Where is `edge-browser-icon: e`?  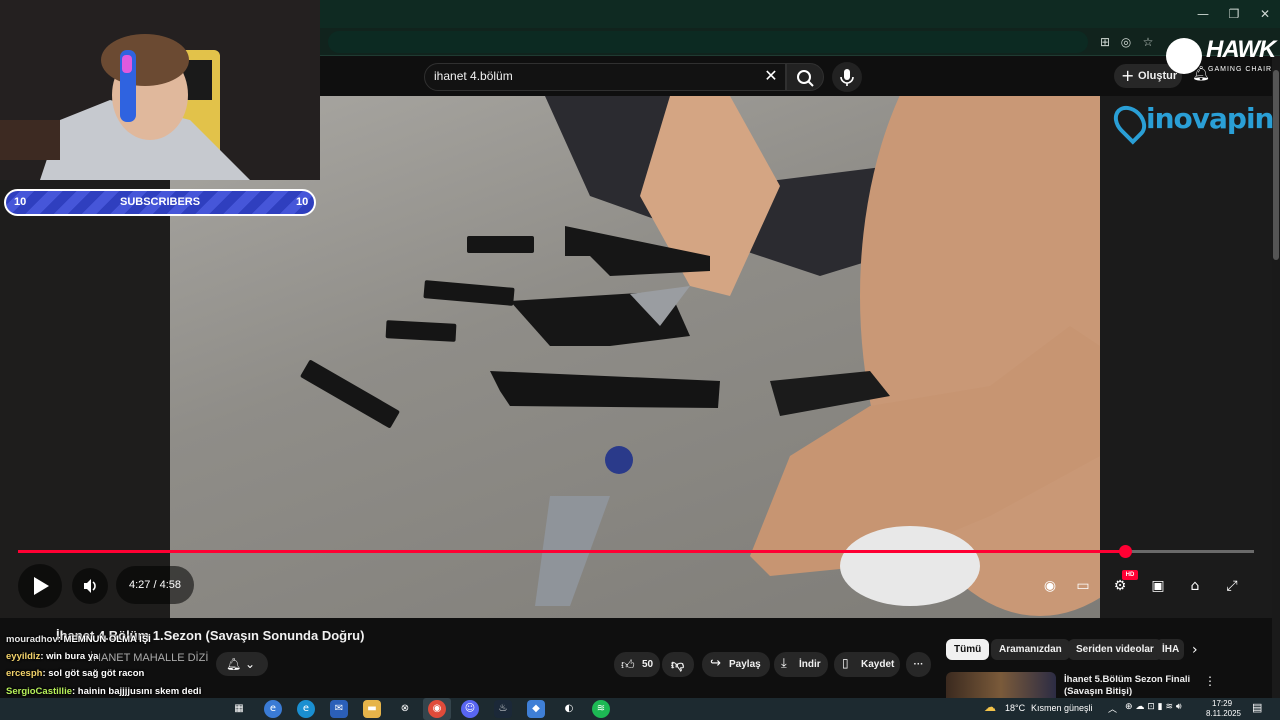 edge-browser-icon: e is located at coordinates (306, 709).